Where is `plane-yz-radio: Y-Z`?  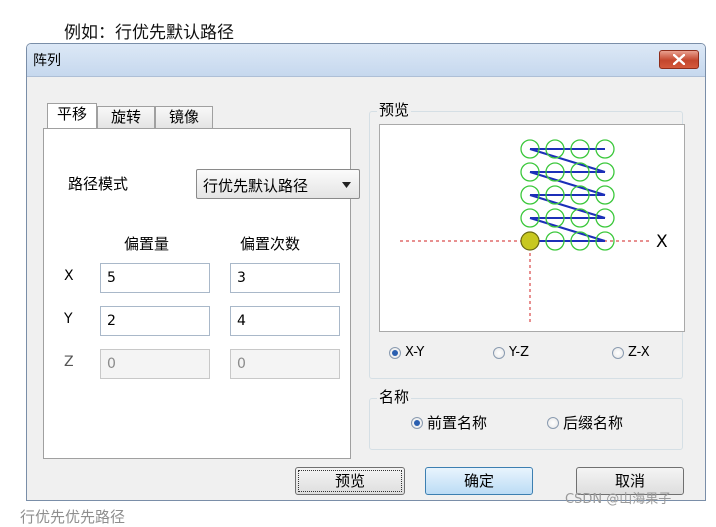 plane-yz-radio: Y-Z is located at coordinates (511, 352).